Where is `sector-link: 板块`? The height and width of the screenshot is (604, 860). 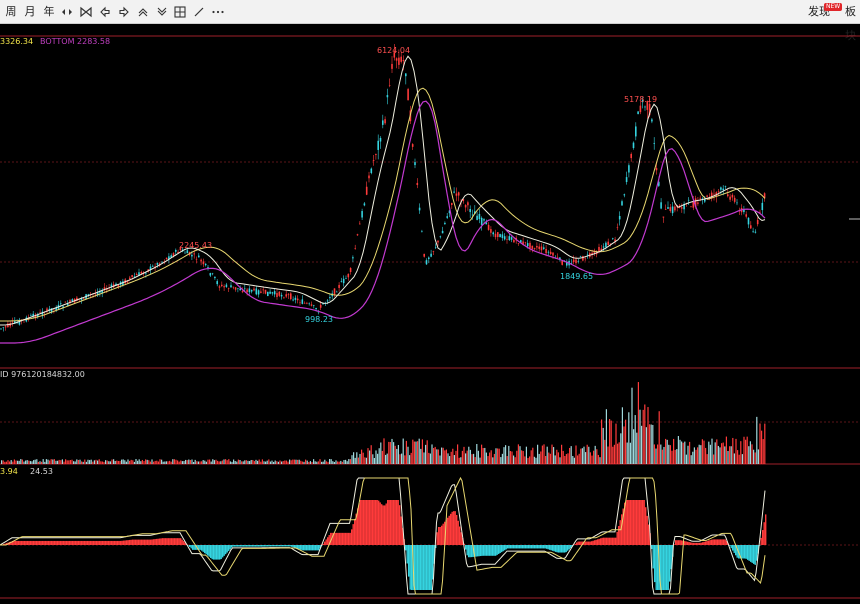 sector-link: 板块 is located at coordinates (852, 12).